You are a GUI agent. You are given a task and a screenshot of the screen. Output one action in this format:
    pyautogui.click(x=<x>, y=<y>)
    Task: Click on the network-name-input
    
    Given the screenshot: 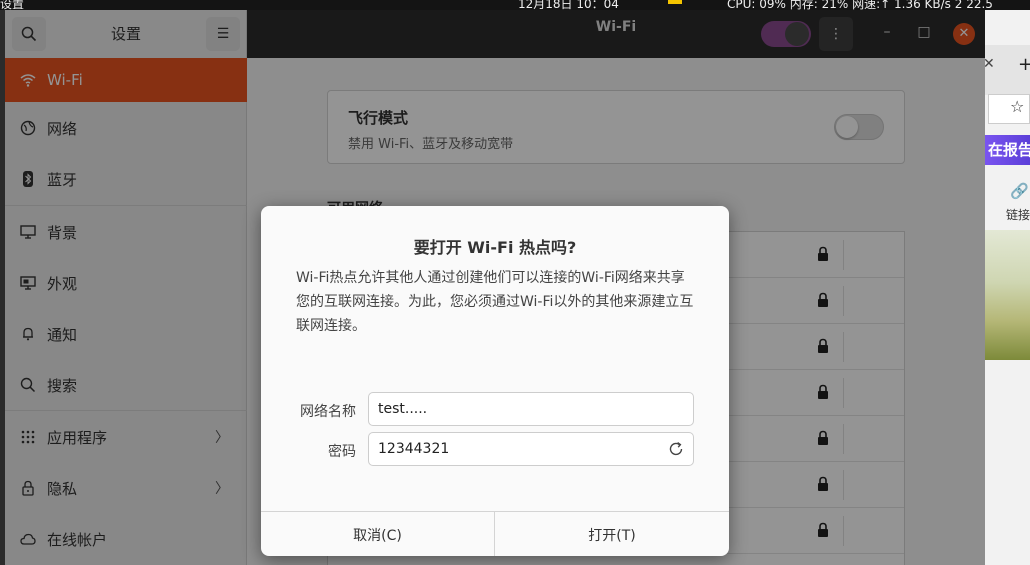 What is the action you would take?
    pyautogui.click(x=531, y=409)
    